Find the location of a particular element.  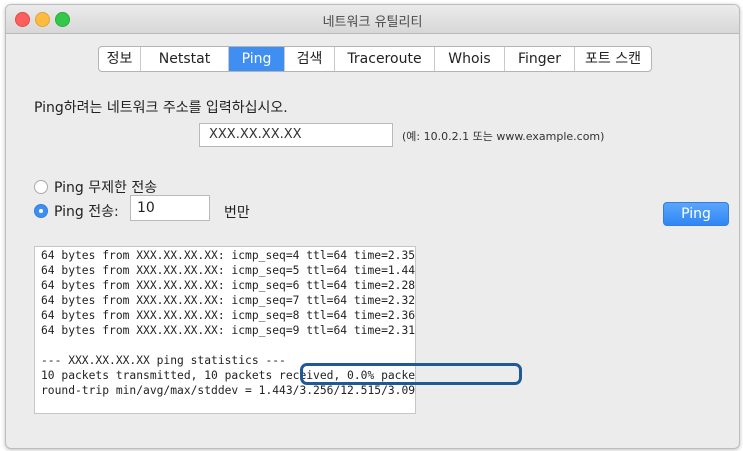

unlimited-radio is located at coordinates (41, 187).